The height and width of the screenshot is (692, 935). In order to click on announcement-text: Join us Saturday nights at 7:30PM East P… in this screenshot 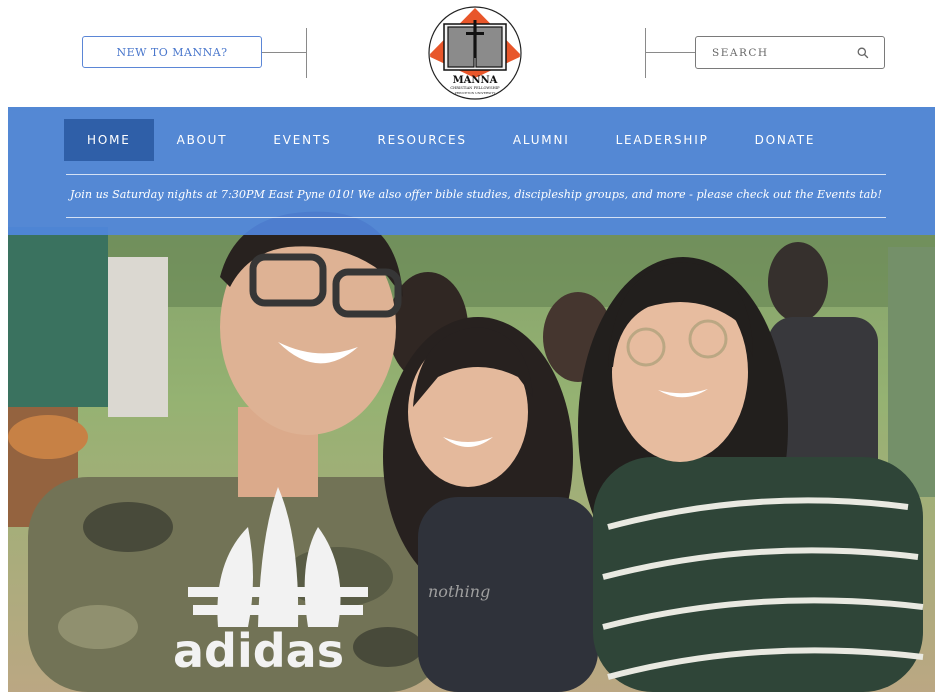, I will do `click(476, 194)`.